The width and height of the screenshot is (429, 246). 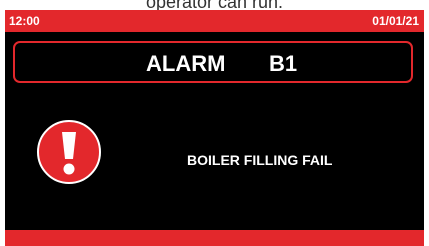 What do you see at coordinates (69, 152) in the screenshot?
I see `exclamation-alert-icon` at bounding box center [69, 152].